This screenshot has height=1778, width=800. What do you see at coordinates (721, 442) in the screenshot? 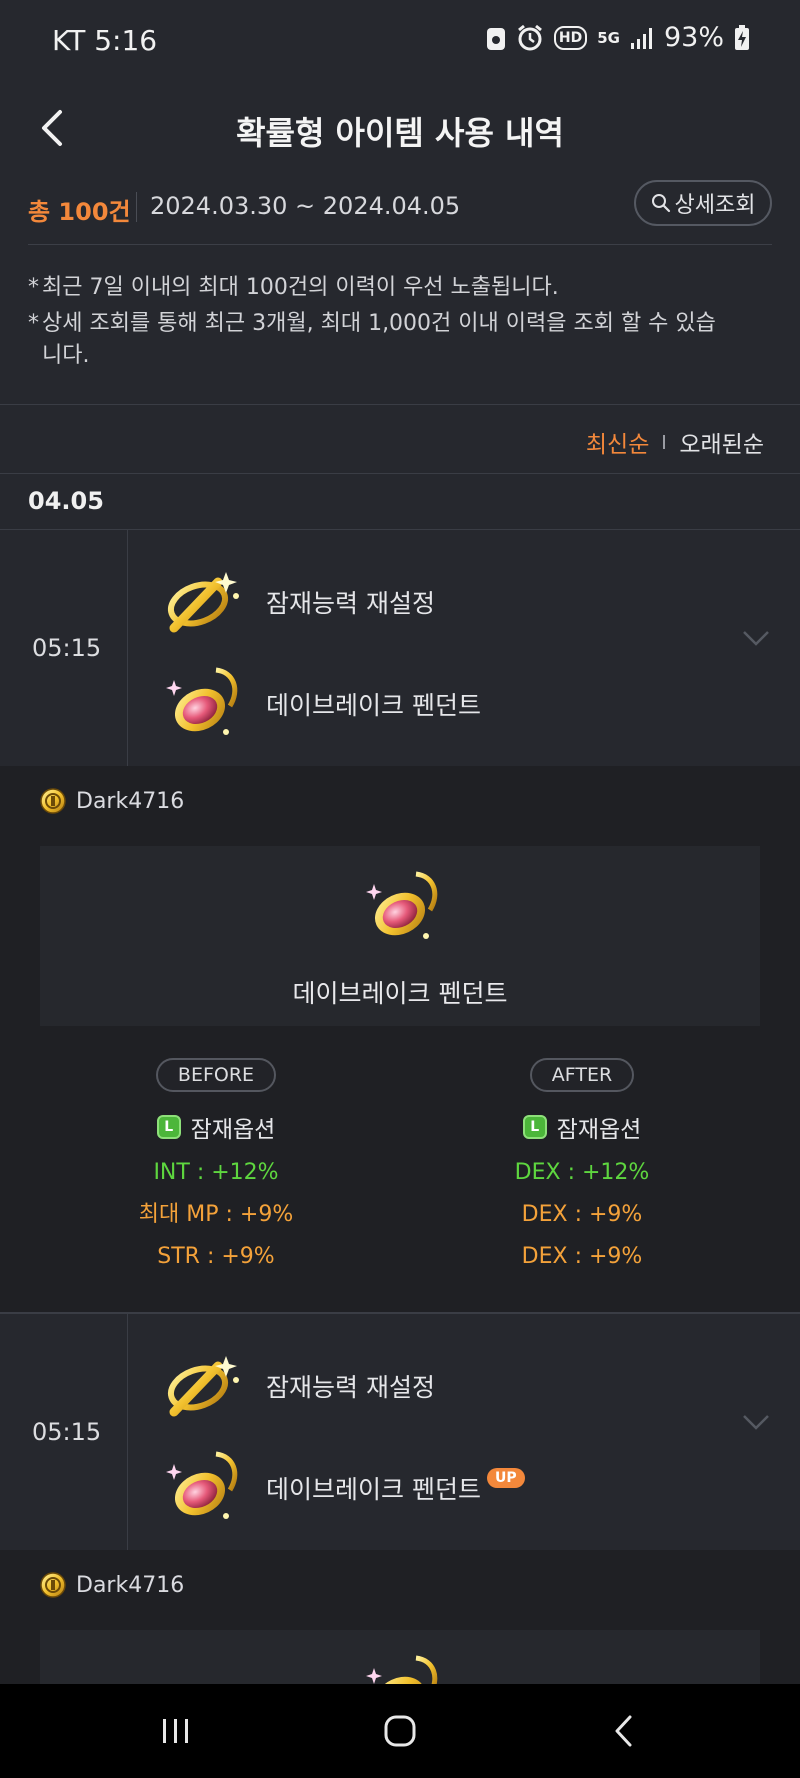
I see `sort-oldest: 오래된순` at bounding box center [721, 442].